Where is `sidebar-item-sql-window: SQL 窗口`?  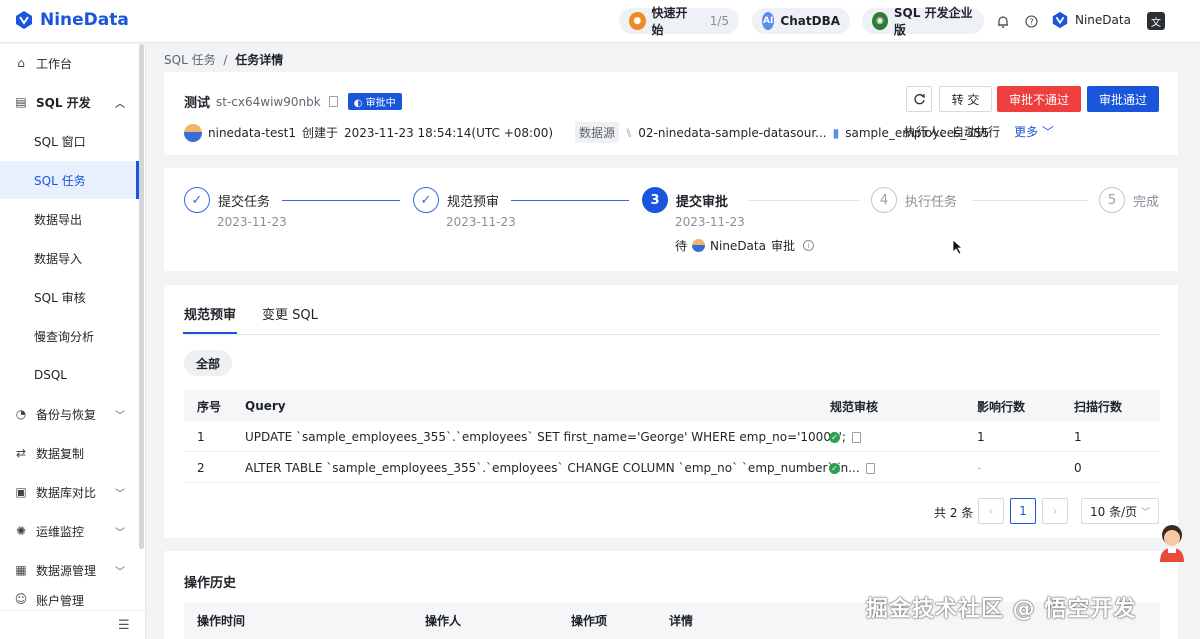
sidebar-item-sql-window: SQL 窗口 is located at coordinates (69, 141).